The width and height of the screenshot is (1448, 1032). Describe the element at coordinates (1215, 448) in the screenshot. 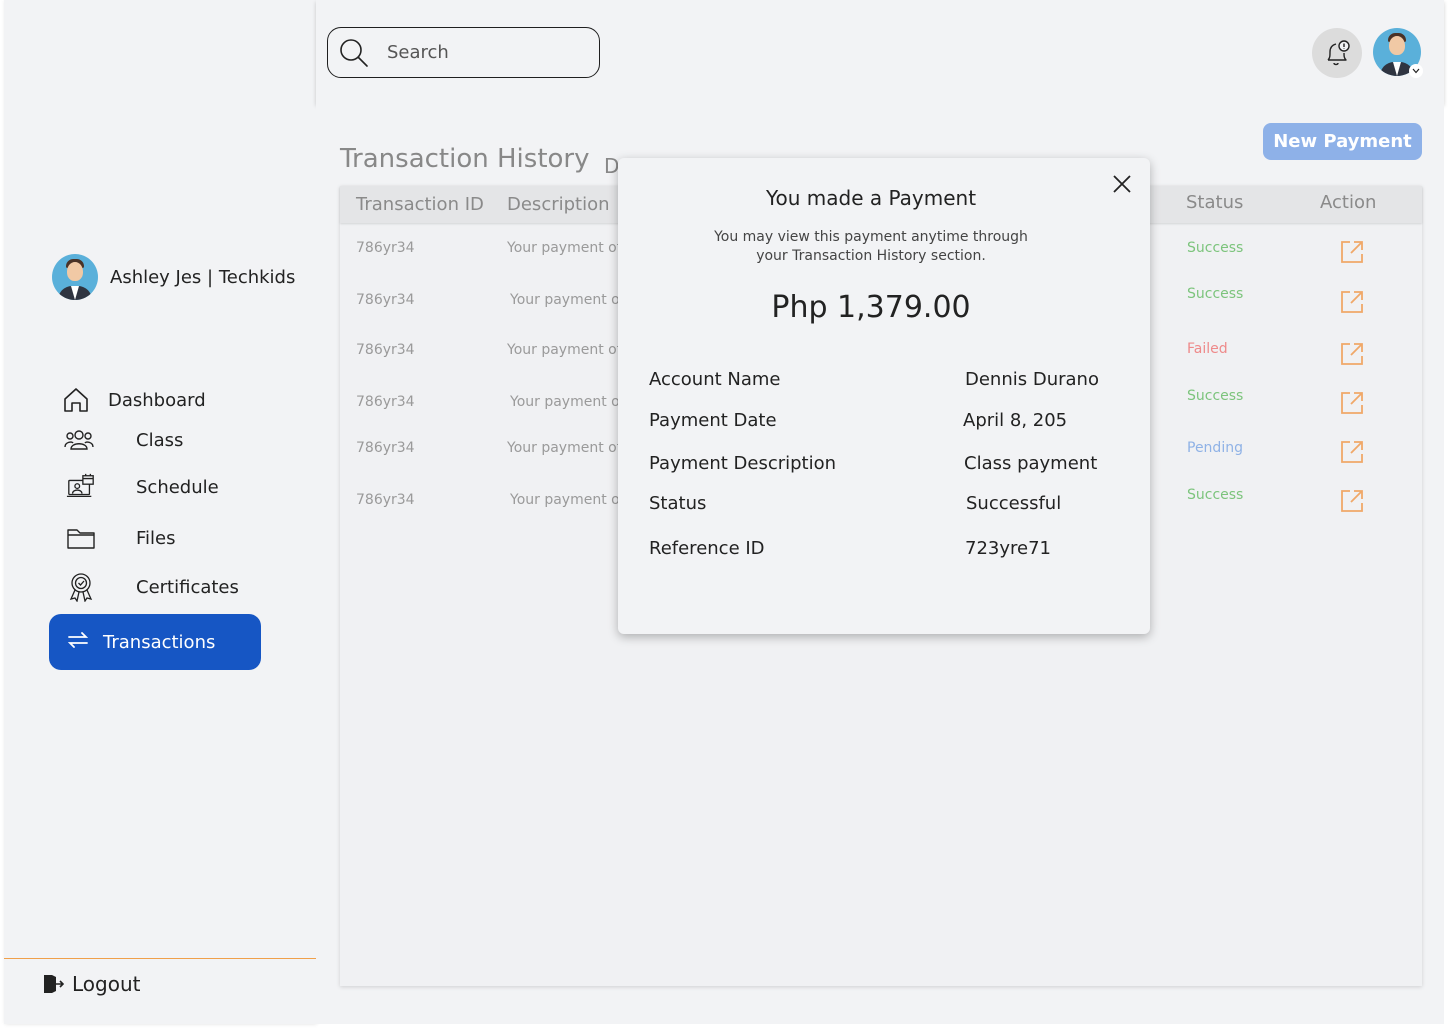

I see `status-badge: Pending` at that location.